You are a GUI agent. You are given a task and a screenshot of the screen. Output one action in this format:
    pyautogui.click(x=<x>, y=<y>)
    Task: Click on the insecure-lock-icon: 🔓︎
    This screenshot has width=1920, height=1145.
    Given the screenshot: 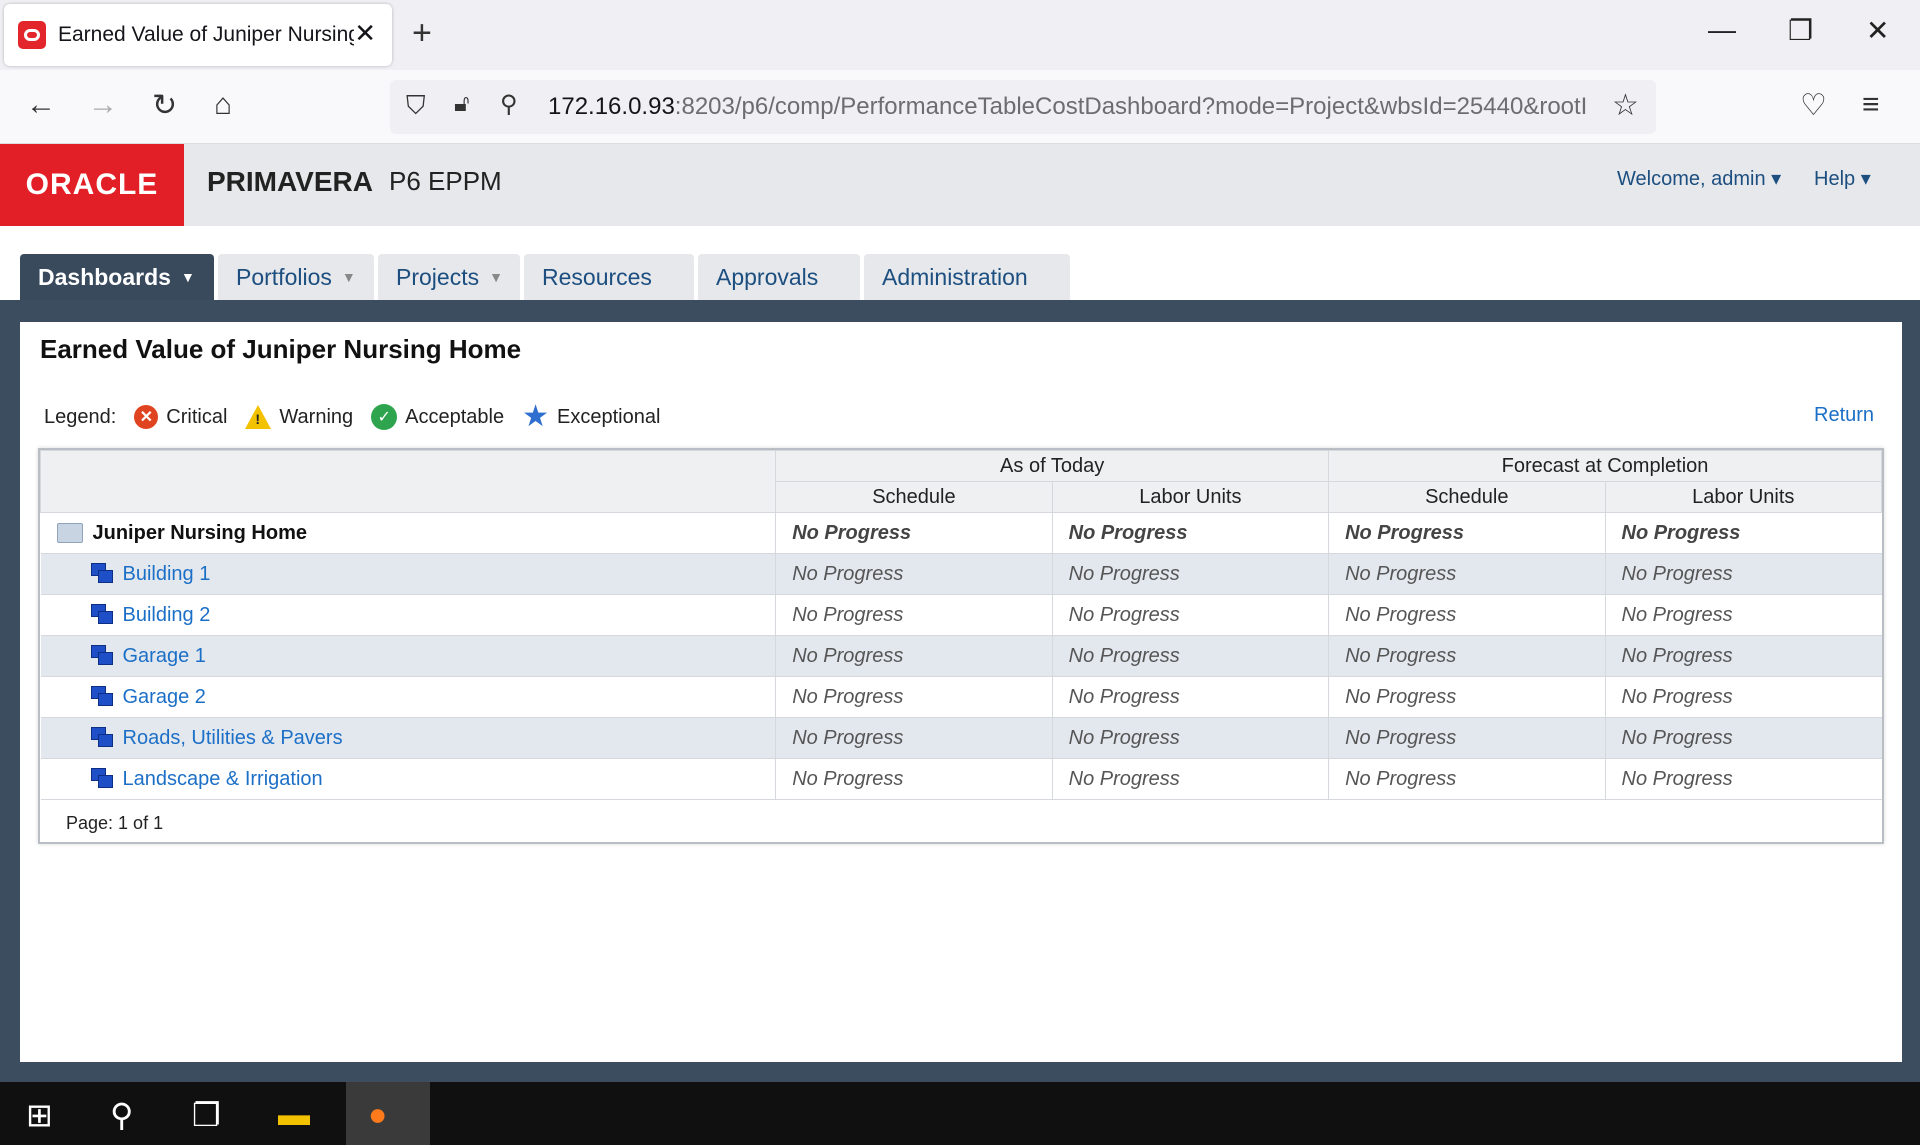 What is the action you would take?
    pyautogui.click(x=462, y=104)
    